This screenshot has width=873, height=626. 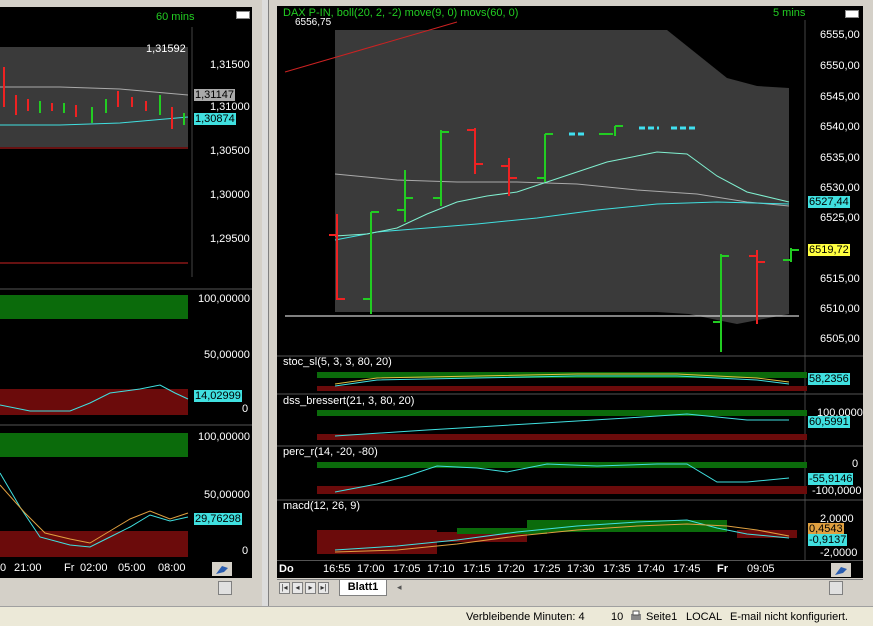 What do you see at coordinates (227, 495) in the screenshot?
I see `left-osc2-tick: 50,00000` at bounding box center [227, 495].